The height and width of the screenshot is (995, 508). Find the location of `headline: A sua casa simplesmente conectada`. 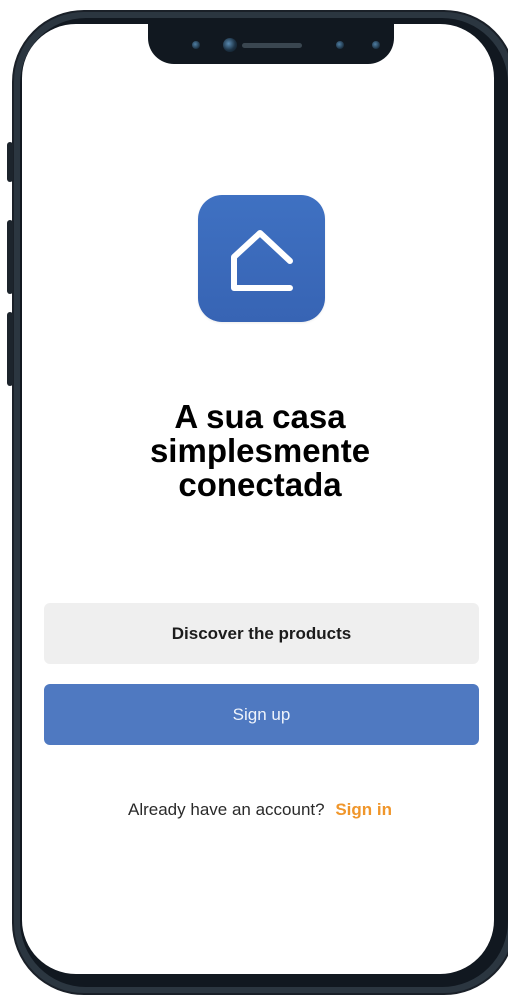

headline: A sua casa simplesmente conectada is located at coordinates (260, 451).